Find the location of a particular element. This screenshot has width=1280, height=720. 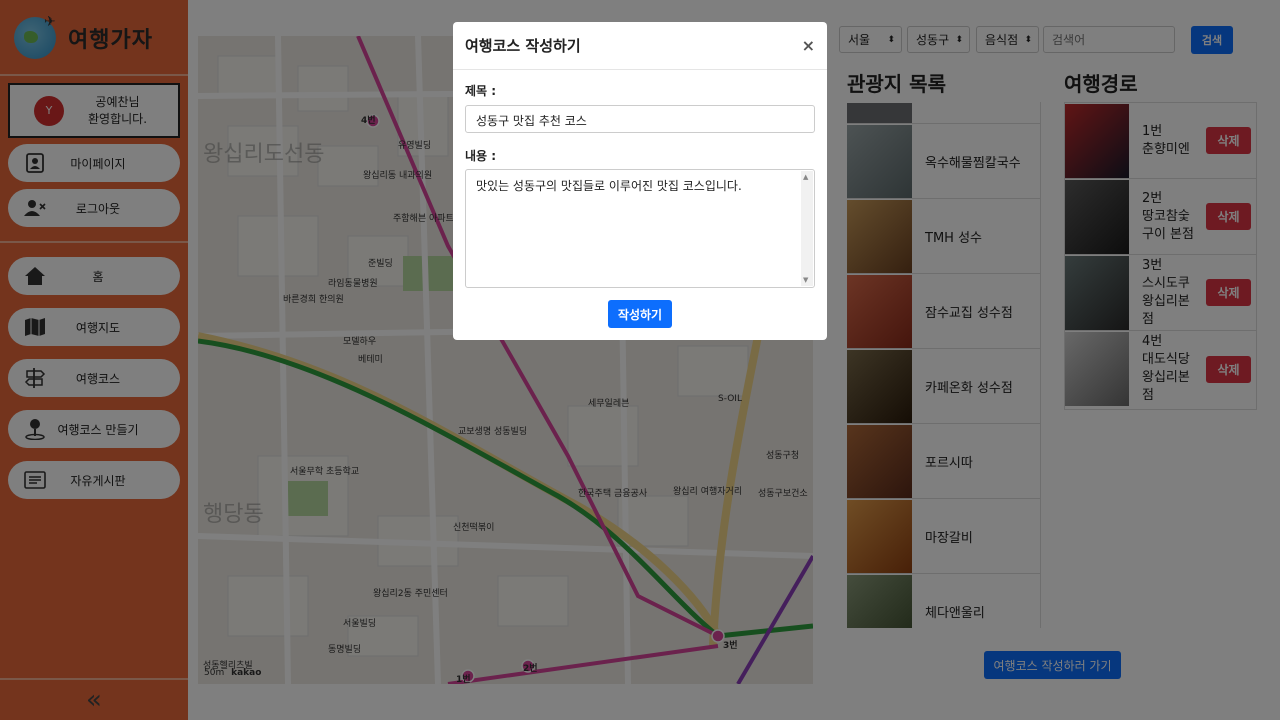

close-icon: × is located at coordinates (808, 45).